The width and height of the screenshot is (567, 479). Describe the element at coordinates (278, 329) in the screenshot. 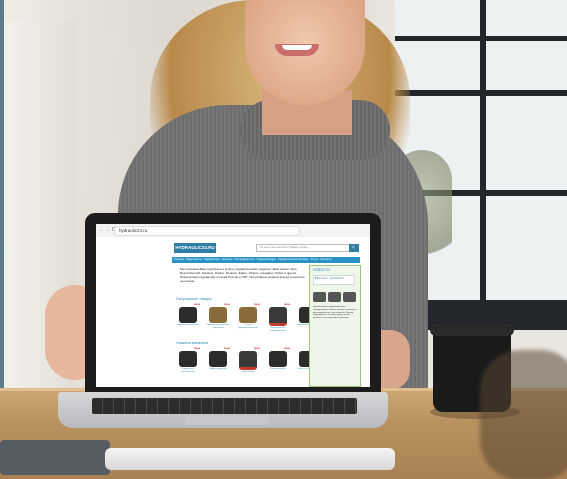

I see `product-caption: Распределитель гидравлический` at that location.